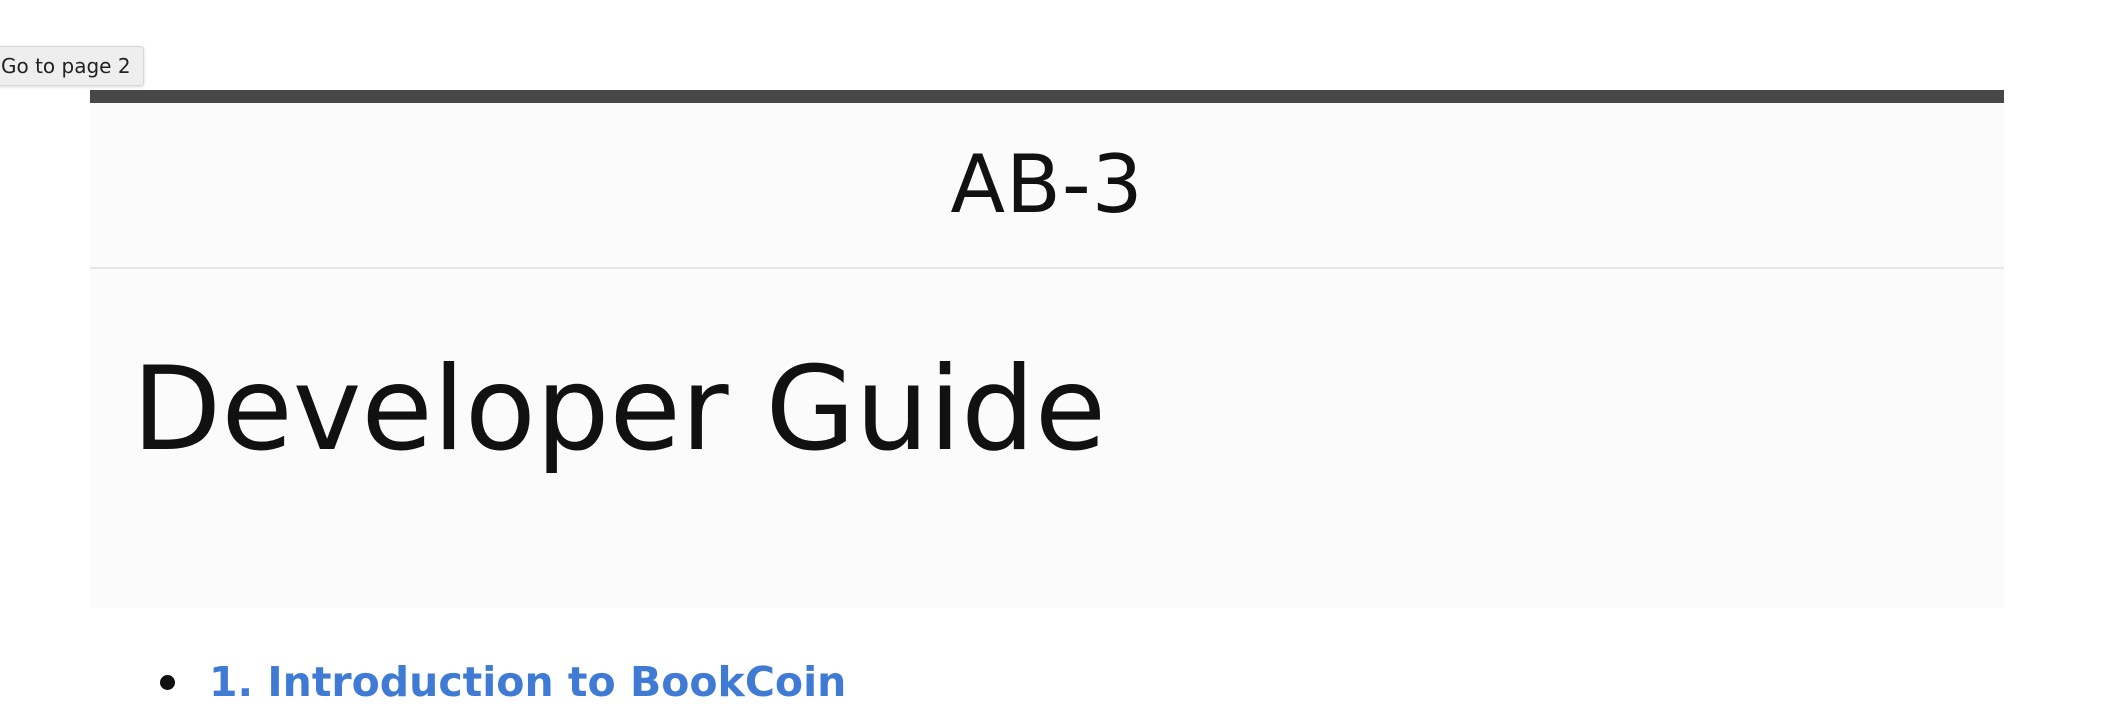 The width and height of the screenshot is (2102, 712). Describe the element at coordinates (1047, 96) in the screenshot. I see `top-rule` at that location.